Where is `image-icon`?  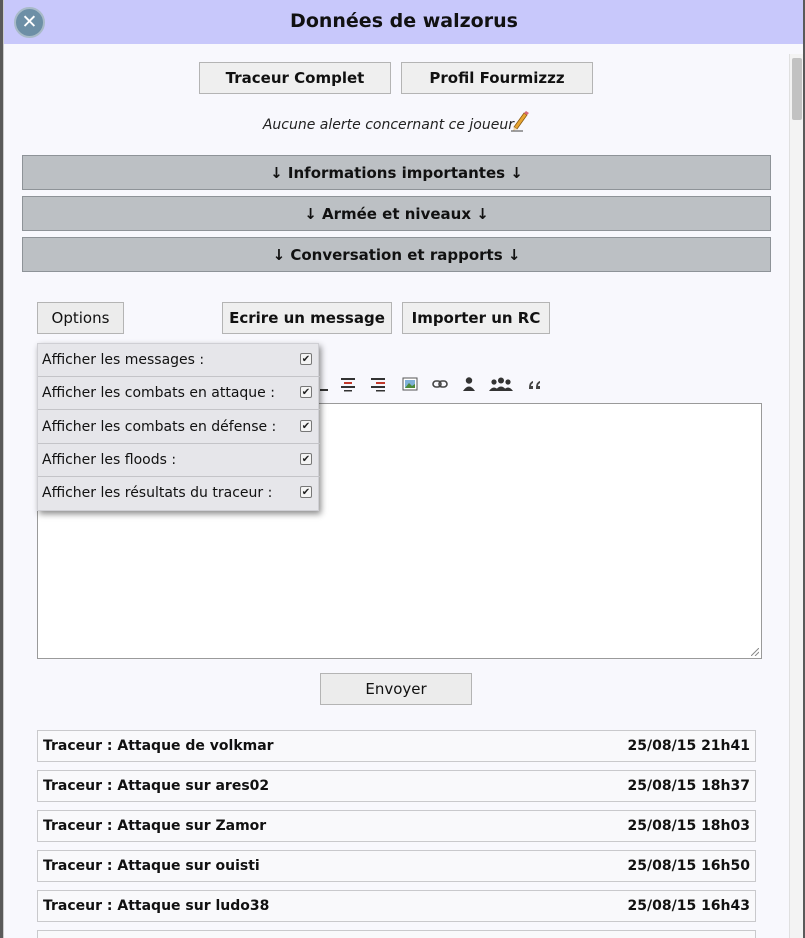 image-icon is located at coordinates (410, 384).